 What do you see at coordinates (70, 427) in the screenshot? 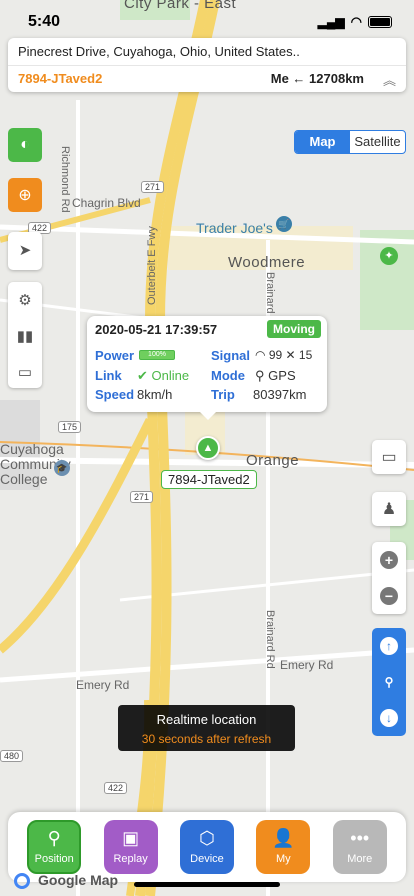
I see `route-shield-175: 175` at bounding box center [70, 427].